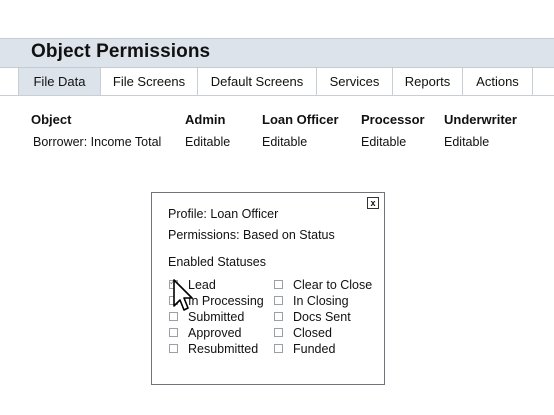 This screenshot has width=554, height=415. What do you see at coordinates (278, 332) in the screenshot?
I see `checkbox-closed` at bounding box center [278, 332].